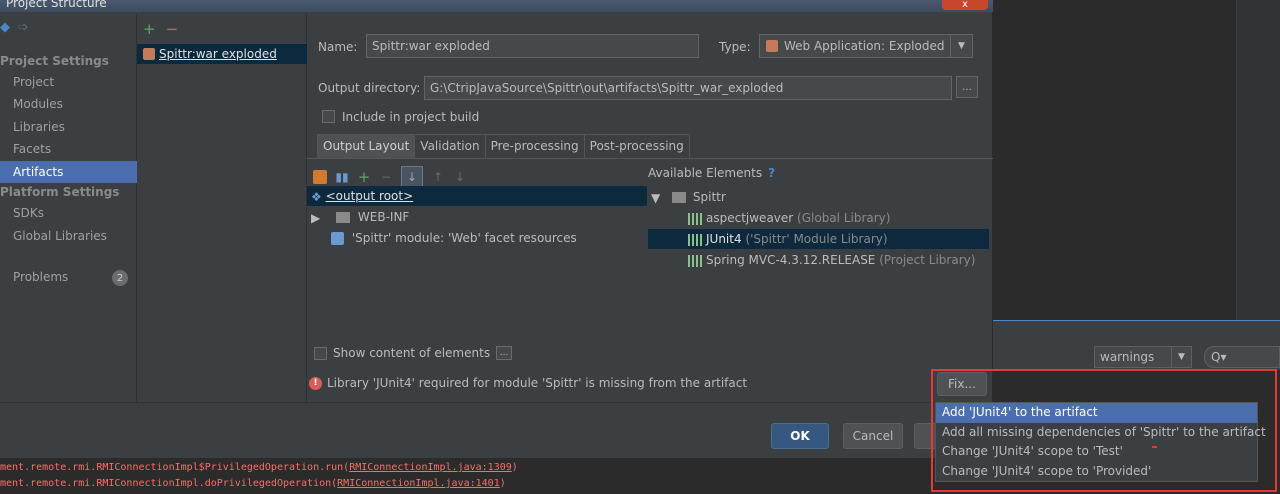 This screenshot has width=1280, height=494. Describe the element at coordinates (60, 192) in the screenshot. I see `platform-settings-heading: Platform Settings` at that location.